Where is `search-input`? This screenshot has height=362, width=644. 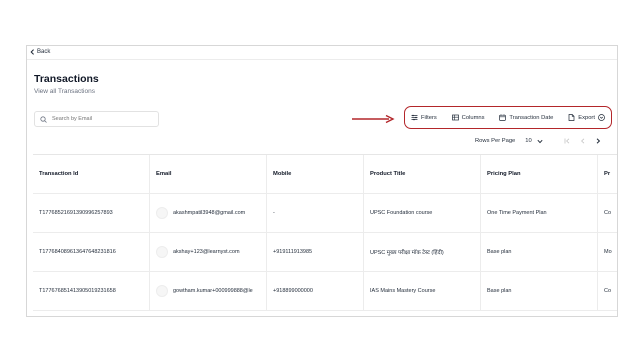 search-input is located at coordinates (99, 119).